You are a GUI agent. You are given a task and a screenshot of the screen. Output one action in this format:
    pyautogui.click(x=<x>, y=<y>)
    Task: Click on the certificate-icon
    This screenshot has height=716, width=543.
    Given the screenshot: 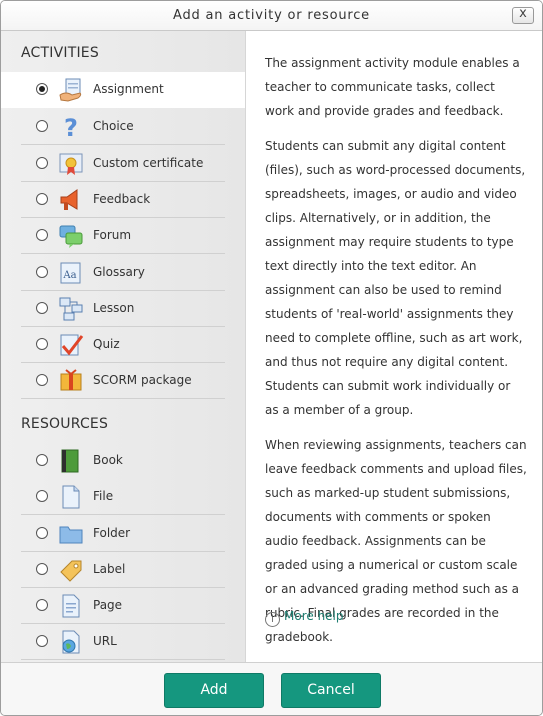 What is the action you would take?
    pyautogui.click(x=71, y=164)
    